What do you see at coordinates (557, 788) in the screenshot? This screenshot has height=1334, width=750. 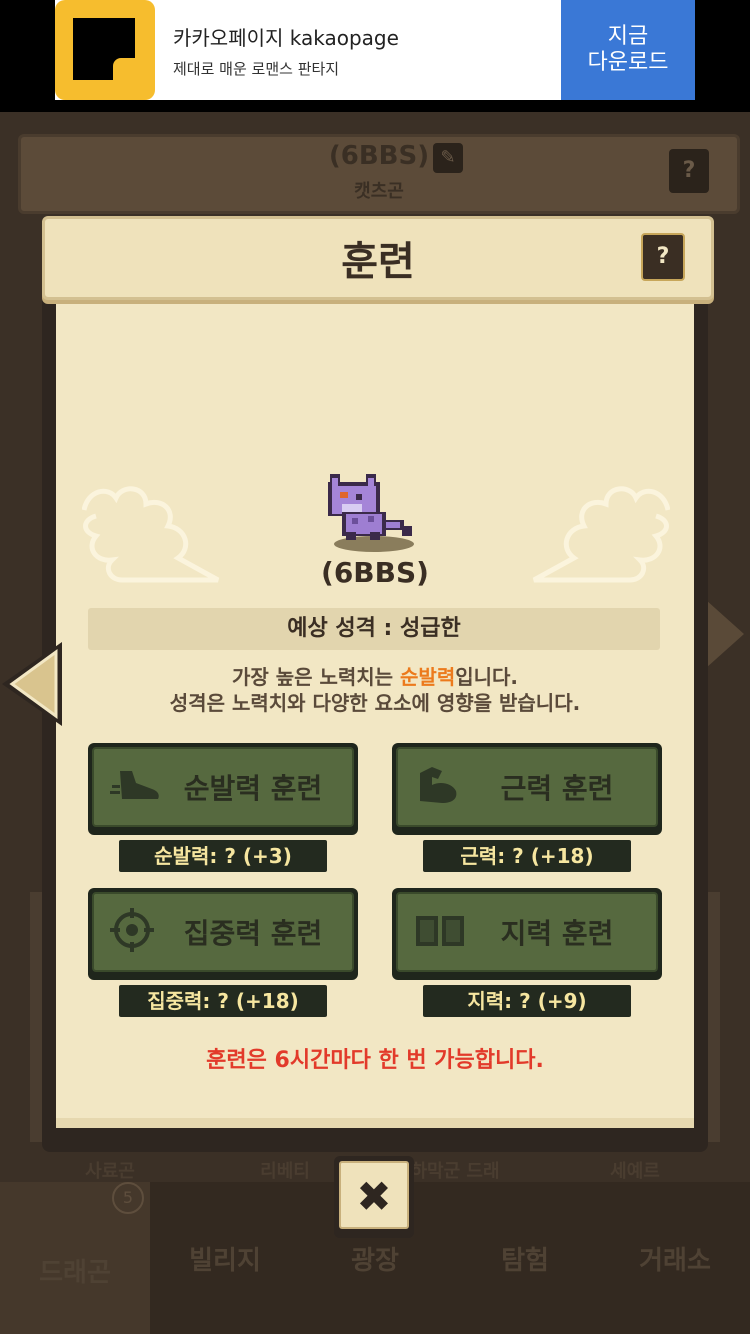 I see `button-label: 근력 훈련` at bounding box center [557, 788].